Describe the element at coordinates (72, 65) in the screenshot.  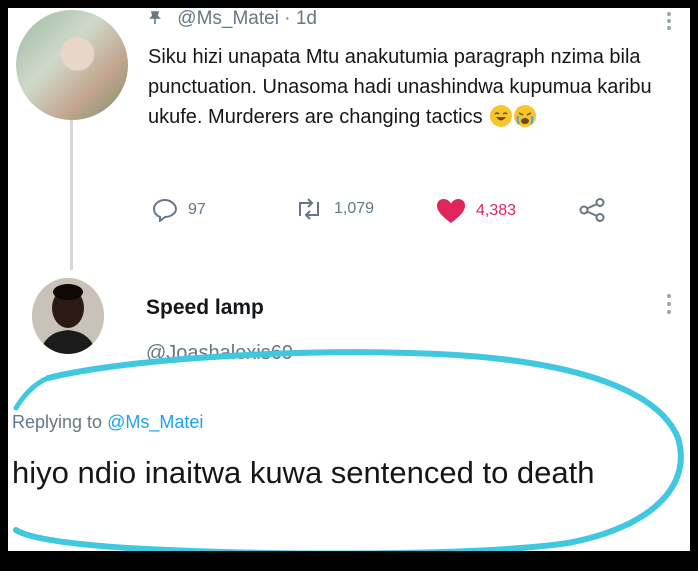
I see `ms-matei-avatar` at that location.